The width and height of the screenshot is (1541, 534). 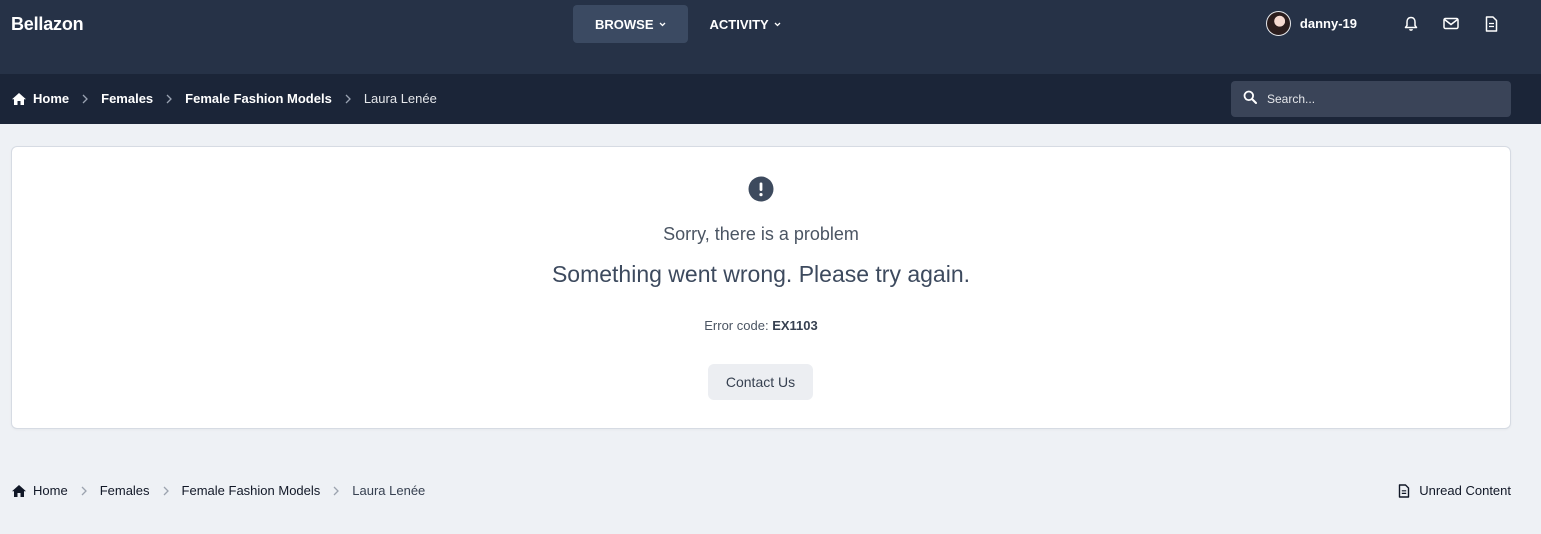 What do you see at coordinates (1278, 23) in the screenshot?
I see `avatar` at bounding box center [1278, 23].